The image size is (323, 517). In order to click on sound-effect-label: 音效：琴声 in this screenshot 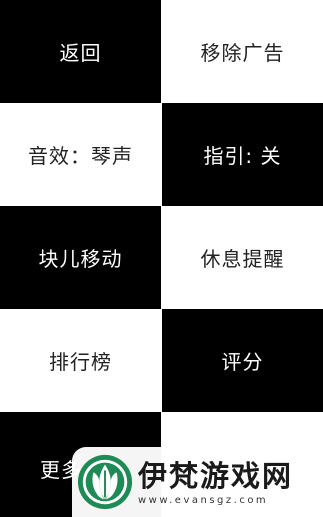, I will do `click(80, 156)`.